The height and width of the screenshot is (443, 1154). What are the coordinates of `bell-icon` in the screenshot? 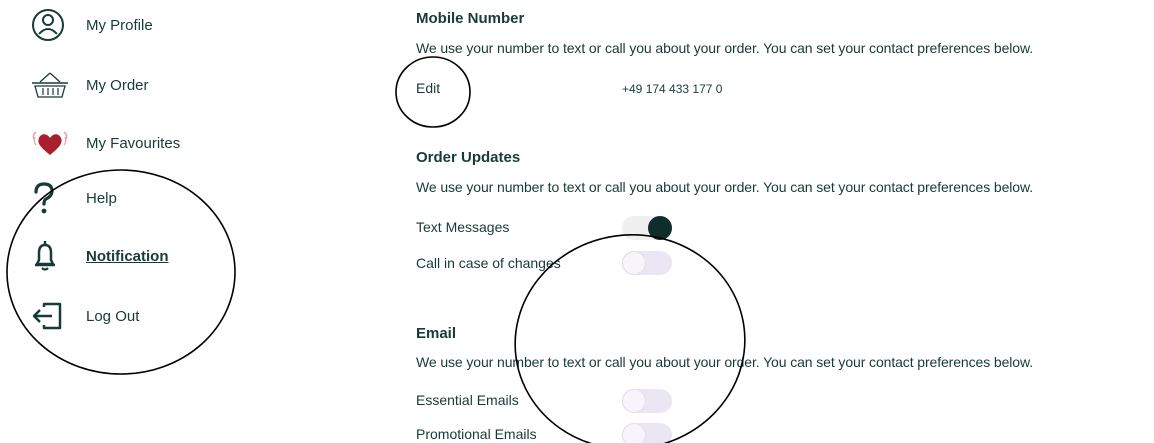 It's located at (52, 256).